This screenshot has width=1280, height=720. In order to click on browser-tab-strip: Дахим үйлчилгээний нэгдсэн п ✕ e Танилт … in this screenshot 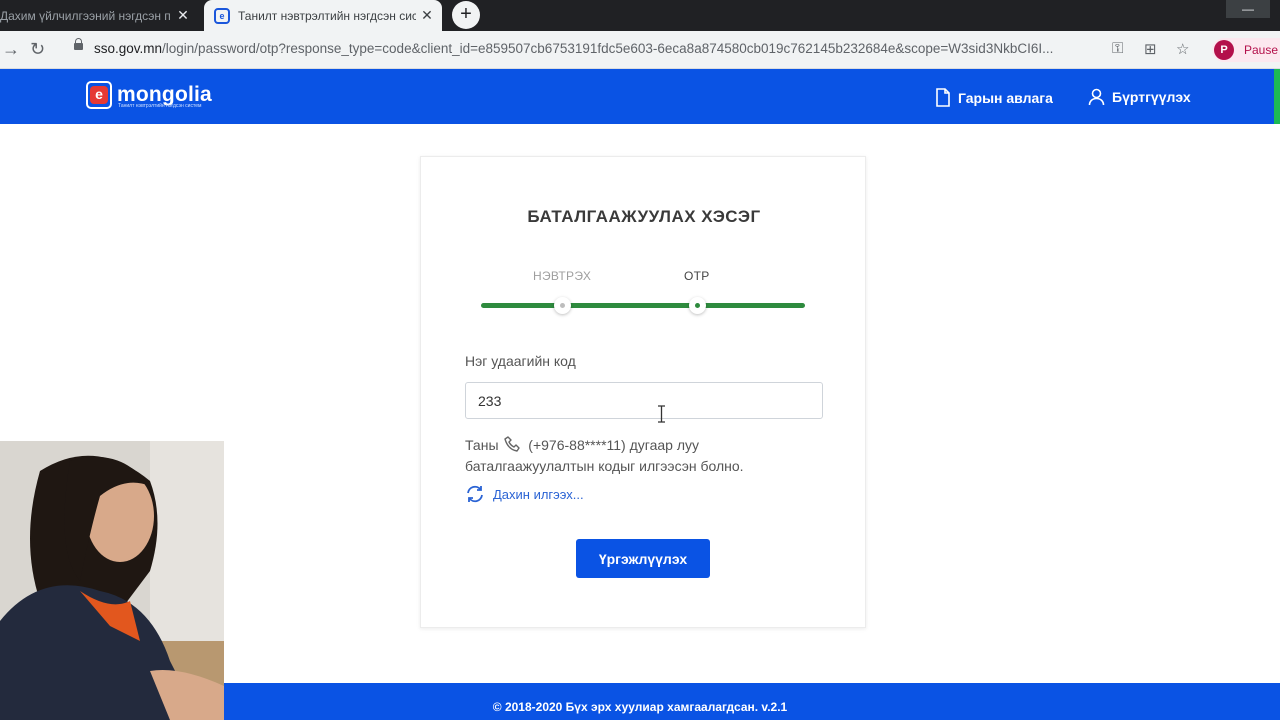, I will do `click(640, 15)`.